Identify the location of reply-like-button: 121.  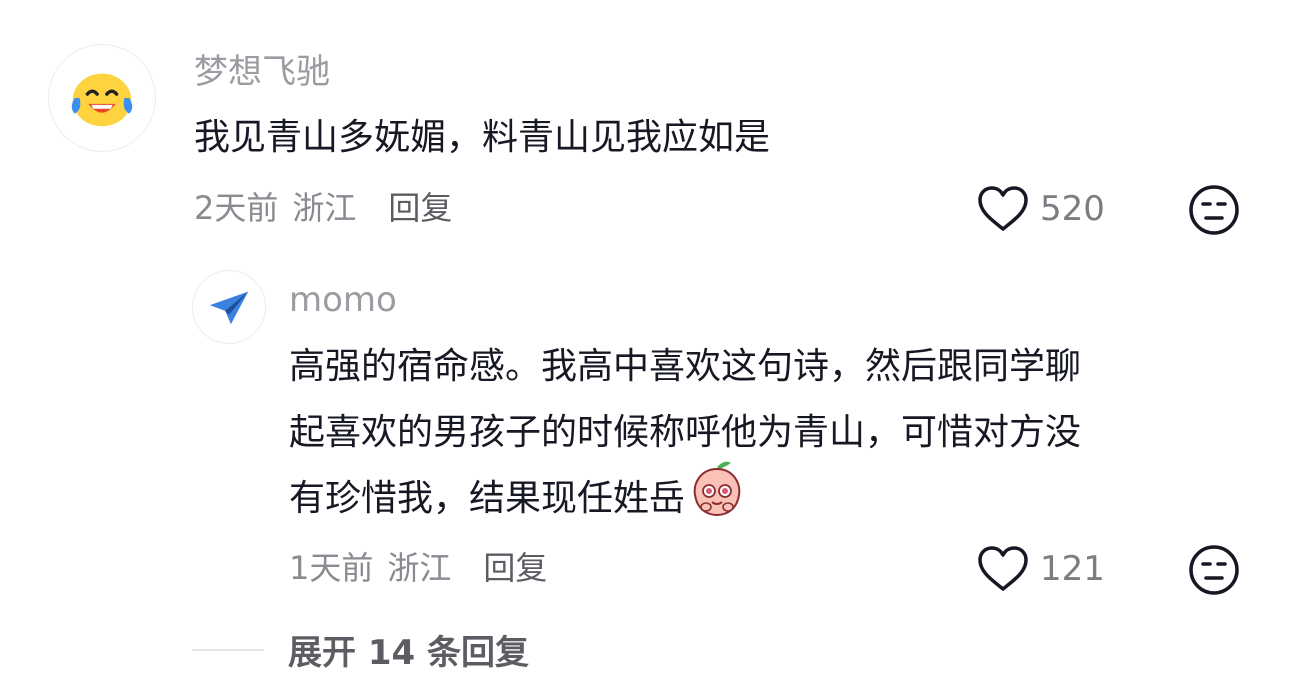
(1040, 569).